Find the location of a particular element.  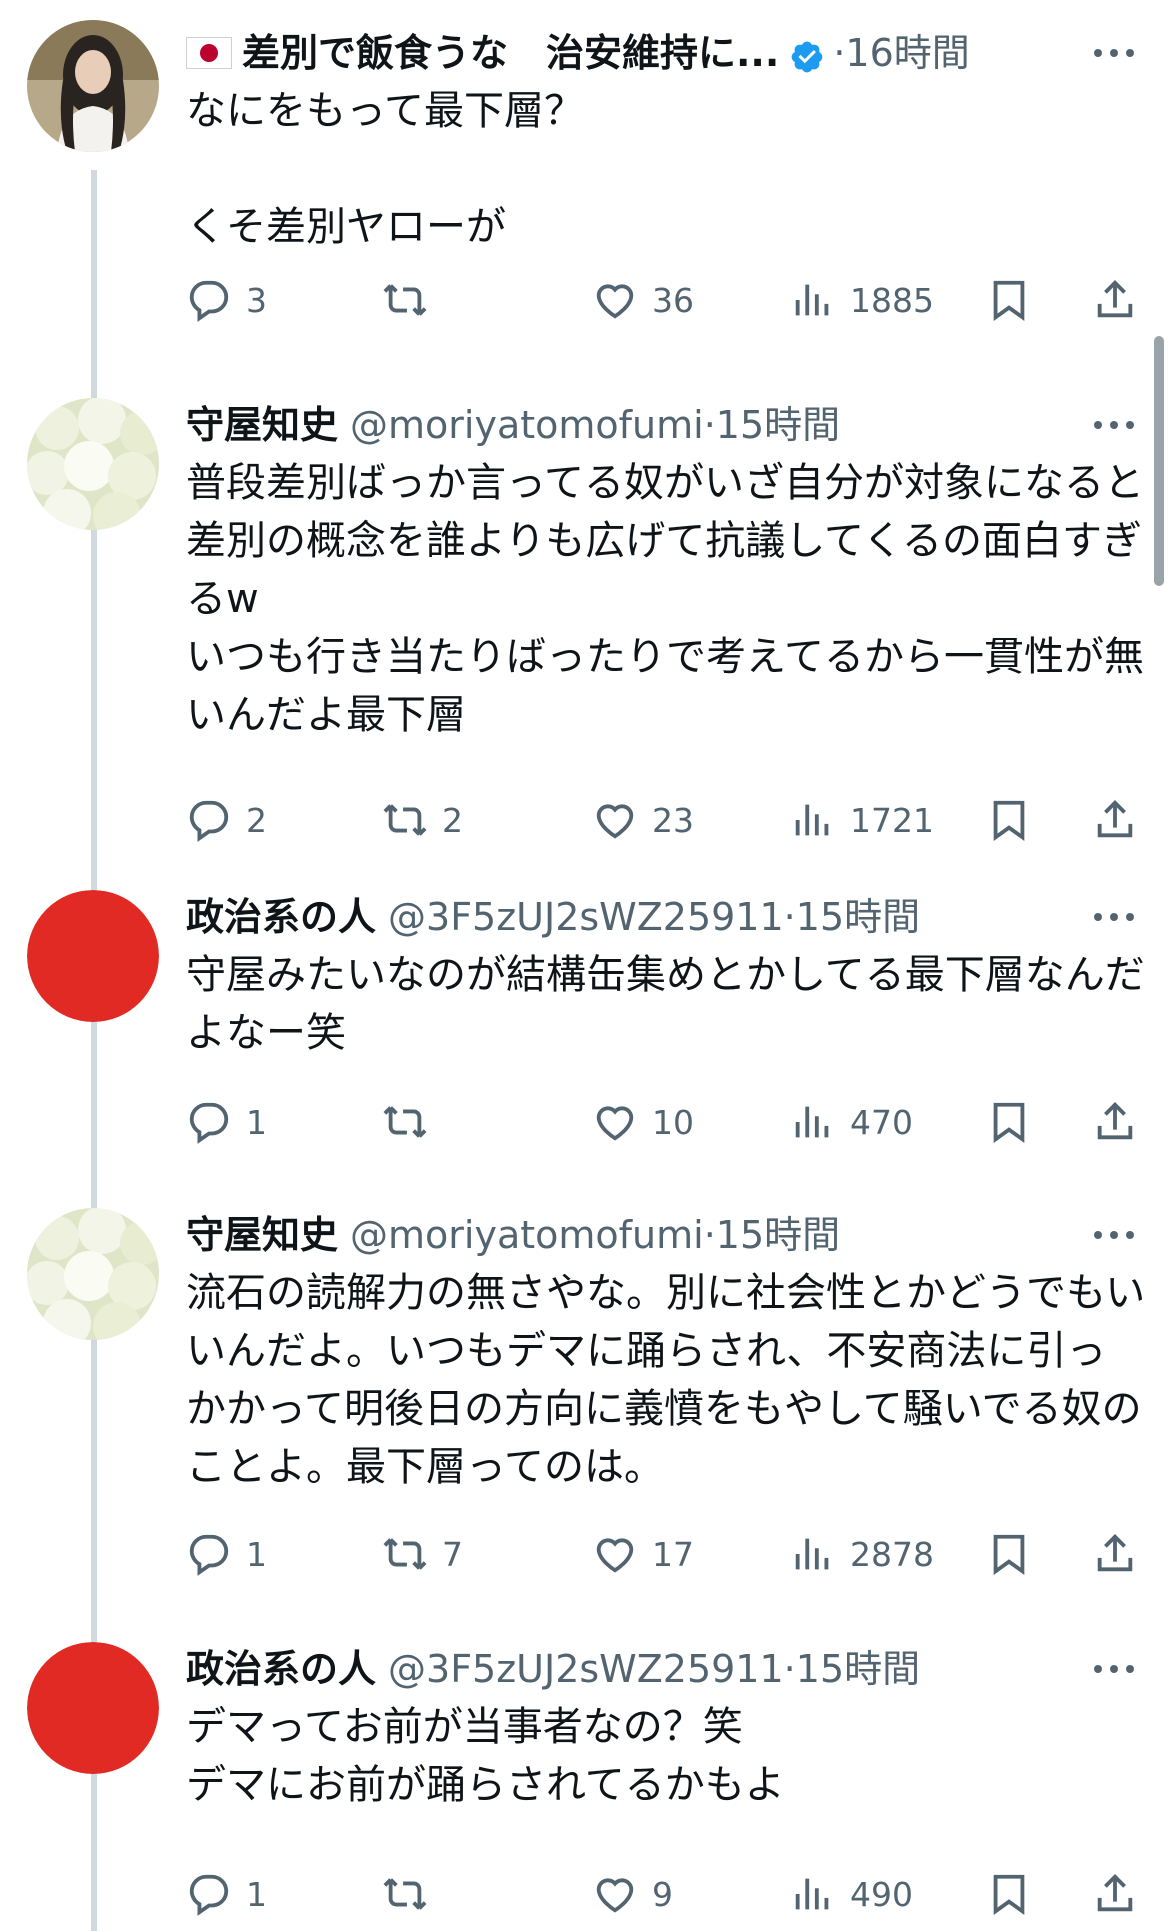

verified-badge-icon is located at coordinates (807, 54).